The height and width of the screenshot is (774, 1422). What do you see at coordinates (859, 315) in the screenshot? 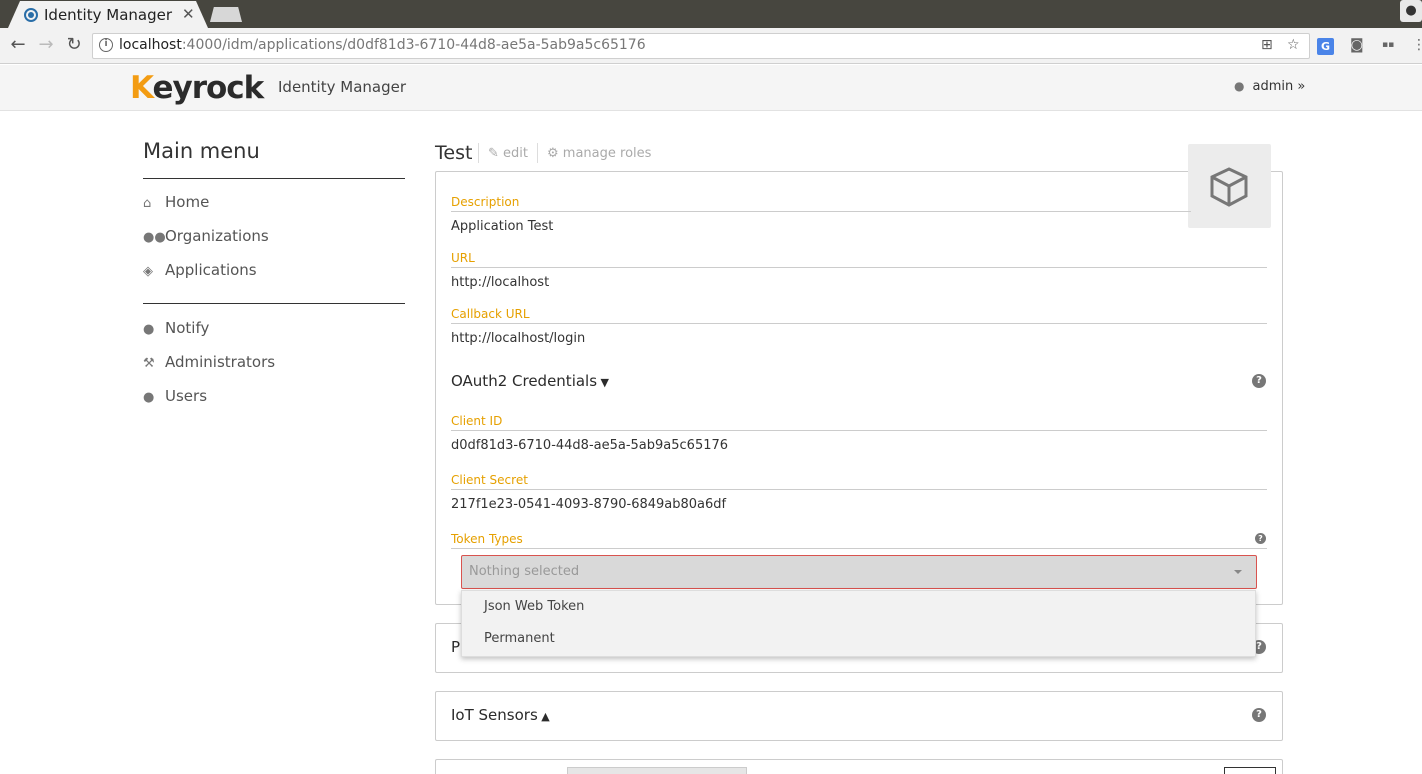
I see `callback-url-label: Callback URL` at bounding box center [859, 315].